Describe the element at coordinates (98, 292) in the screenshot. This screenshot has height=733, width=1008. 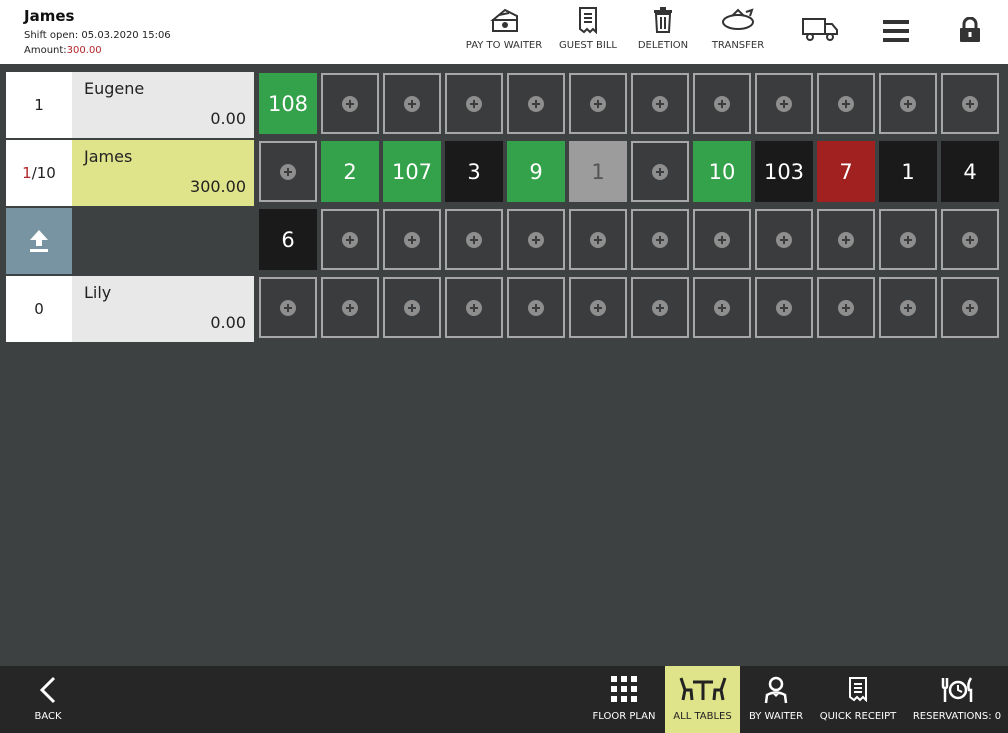
I see `waiter-name-label: Lily` at that location.